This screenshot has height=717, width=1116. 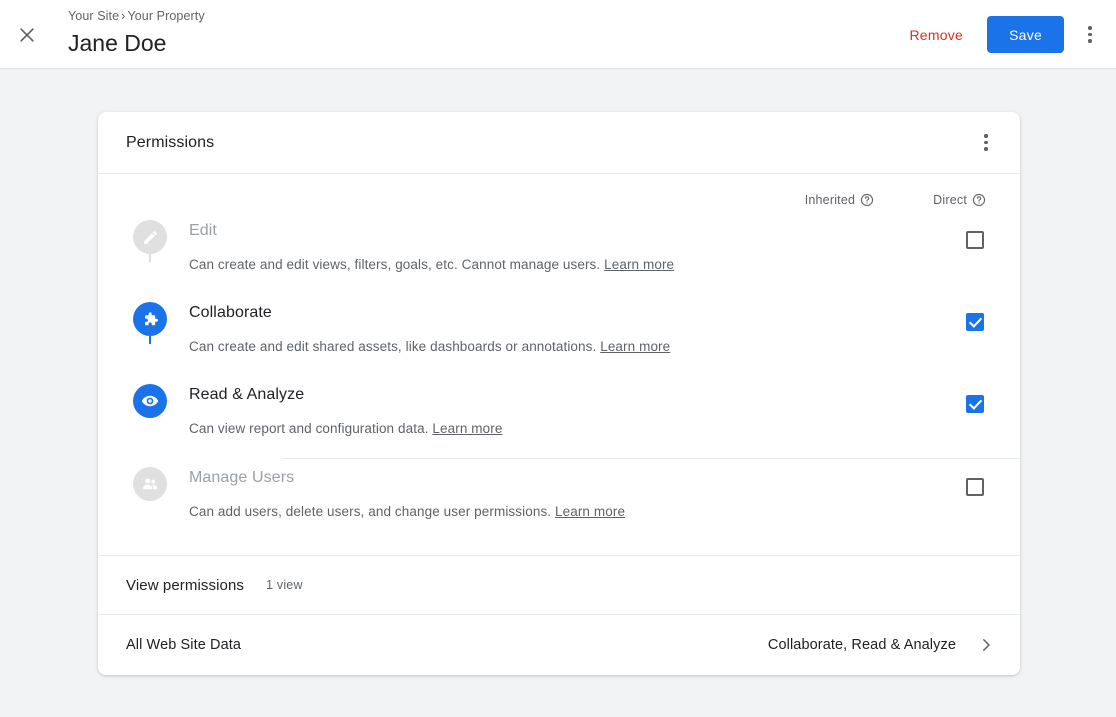 I want to click on close-button, so click(x=27, y=35).